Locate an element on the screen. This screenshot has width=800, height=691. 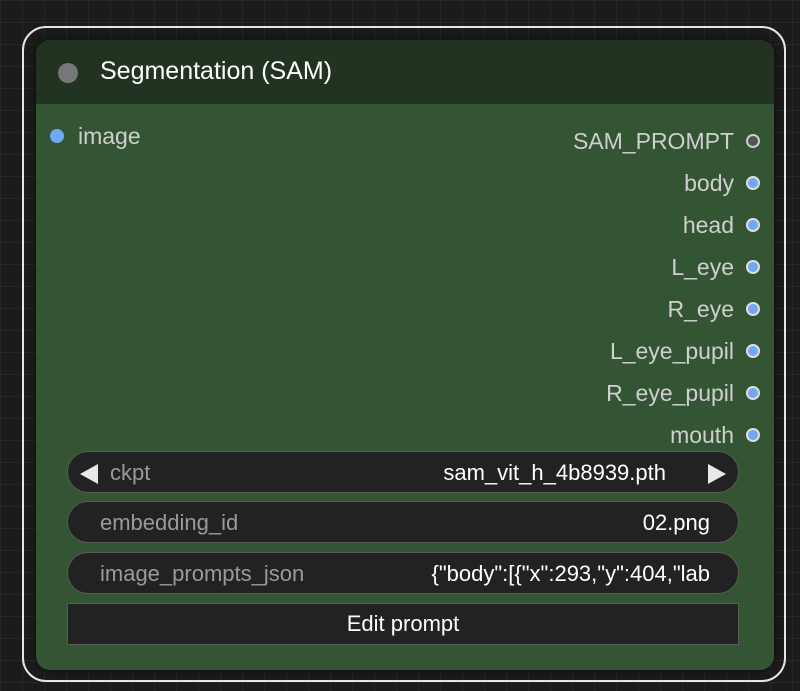
output-slot-body: body is located at coordinates (722, 183).